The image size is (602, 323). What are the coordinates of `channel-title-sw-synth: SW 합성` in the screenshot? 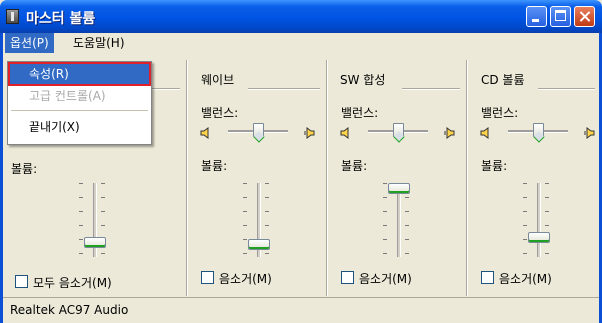 It's located at (363, 80).